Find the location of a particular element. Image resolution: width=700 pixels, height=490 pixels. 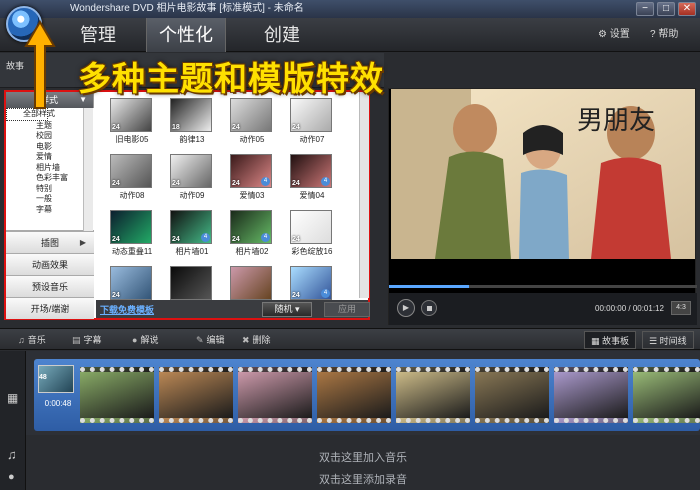

random-button: 随机 ▾ is located at coordinates (287, 309).